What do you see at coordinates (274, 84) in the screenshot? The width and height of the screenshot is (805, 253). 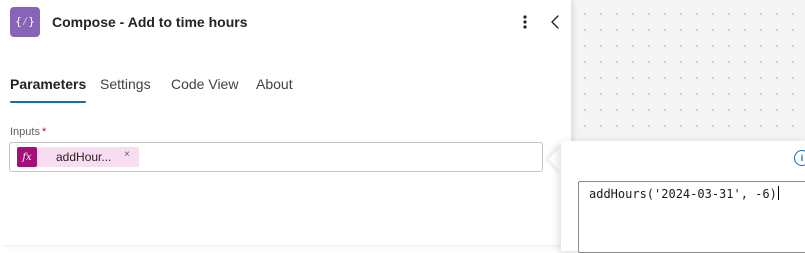 I see `tab-about-label: About` at bounding box center [274, 84].